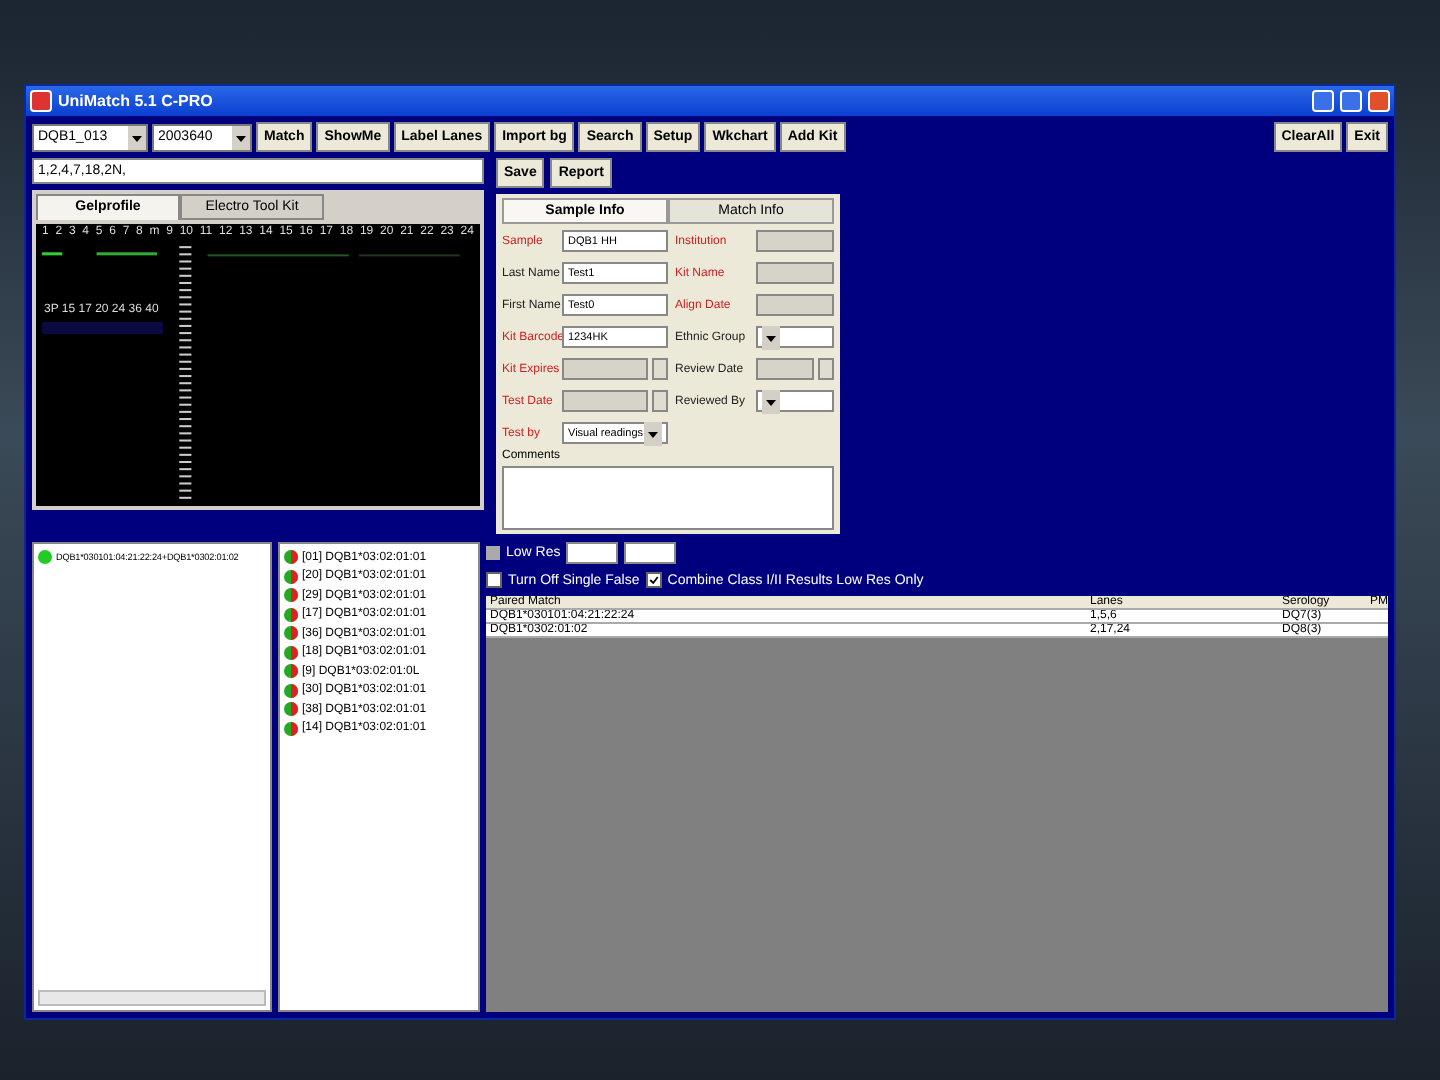  What do you see at coordinates (136, 101) in the screenshot?
I see `window-title: UniMatch 5.1 C-PRO` at bounding box center [136, 101].